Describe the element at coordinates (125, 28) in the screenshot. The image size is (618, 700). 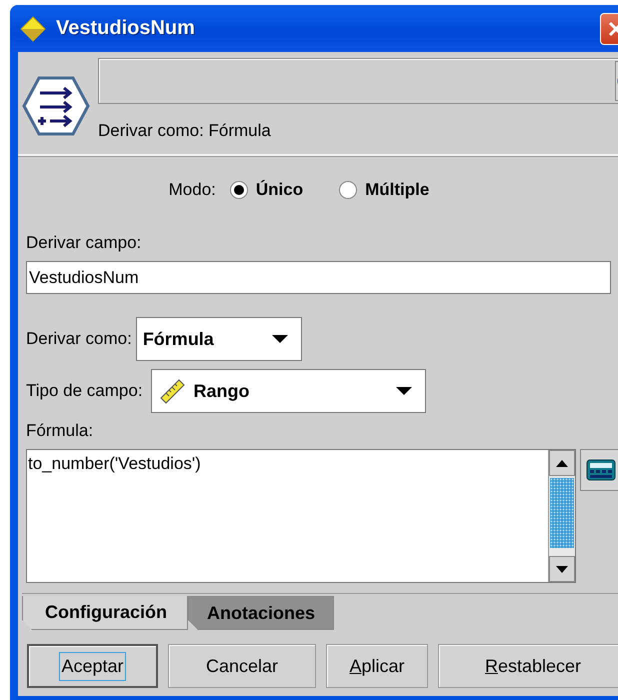
I see `window-title: VestudiosNum` at that location.